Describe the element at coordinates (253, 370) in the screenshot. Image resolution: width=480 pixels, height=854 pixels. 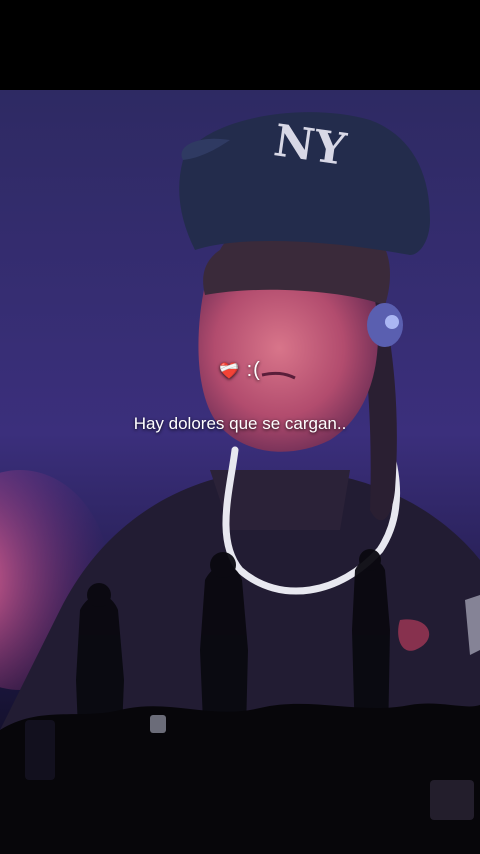
I see `sad-emoticon: :(` at that location.